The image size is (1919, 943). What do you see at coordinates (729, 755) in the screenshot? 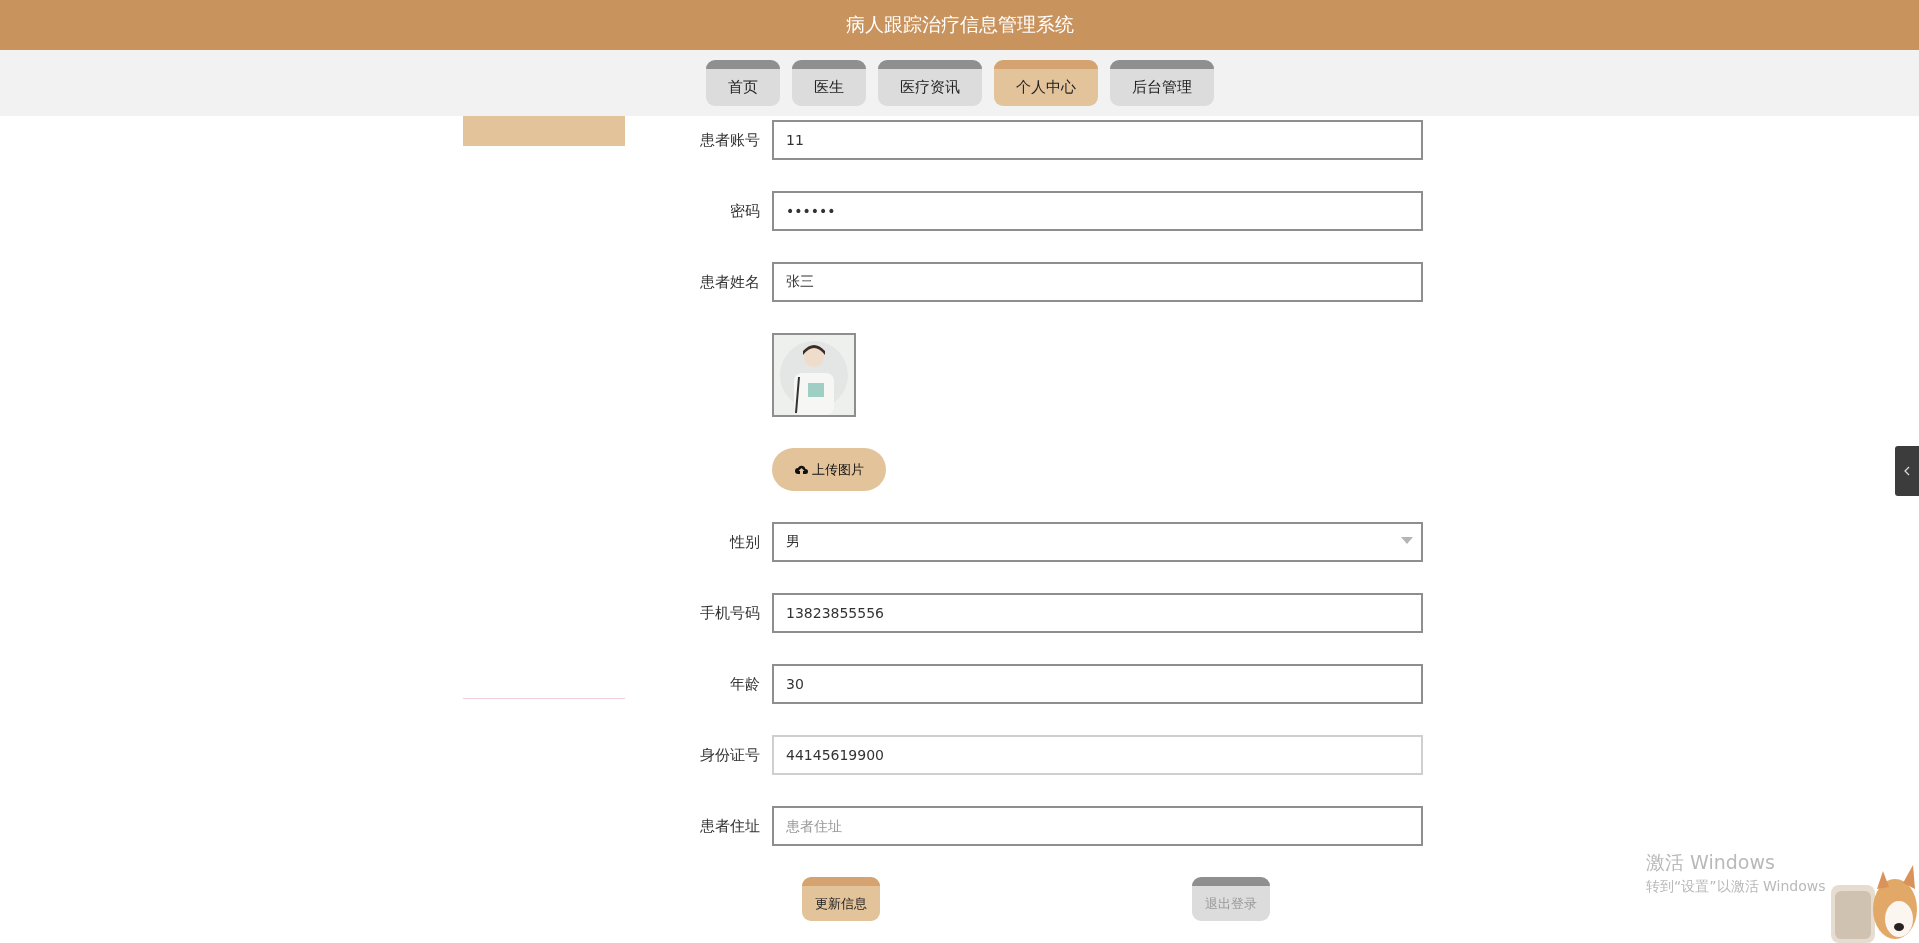
I see `field-label: 身份证号` at bounding box center [729, 755].